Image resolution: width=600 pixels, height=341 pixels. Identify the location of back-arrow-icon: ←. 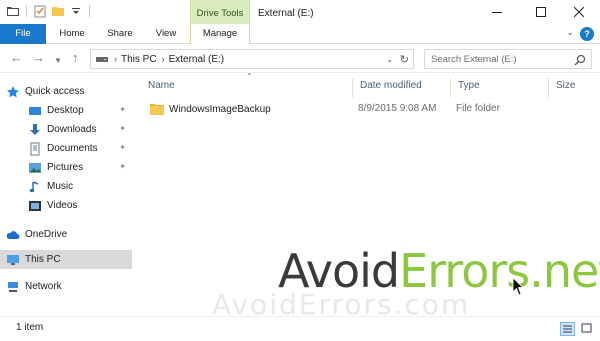
(16, 58).